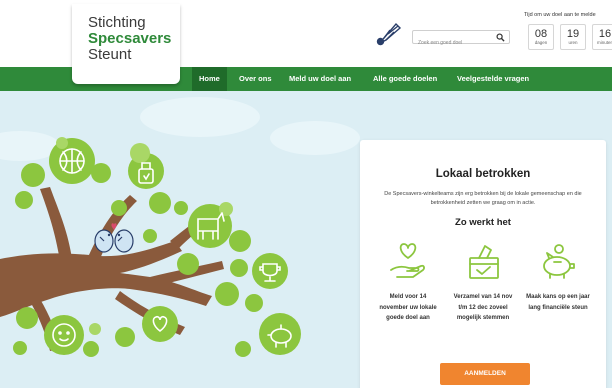 The width and height of the screenshot is (612, 388). Describe the element at coordinates (255, 79) in the screenshot. I see `nav-item-over-ons: Over ons` at that location.